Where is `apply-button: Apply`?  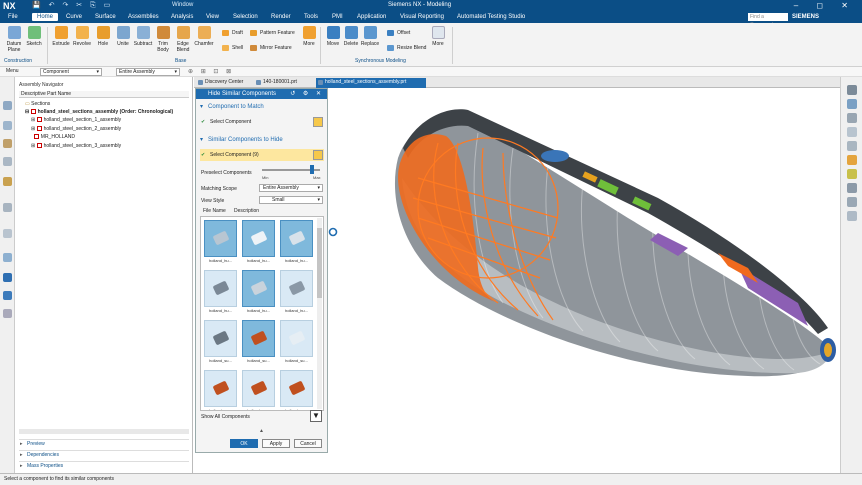
apply-button: Apply is located at coordinates (276, 443).